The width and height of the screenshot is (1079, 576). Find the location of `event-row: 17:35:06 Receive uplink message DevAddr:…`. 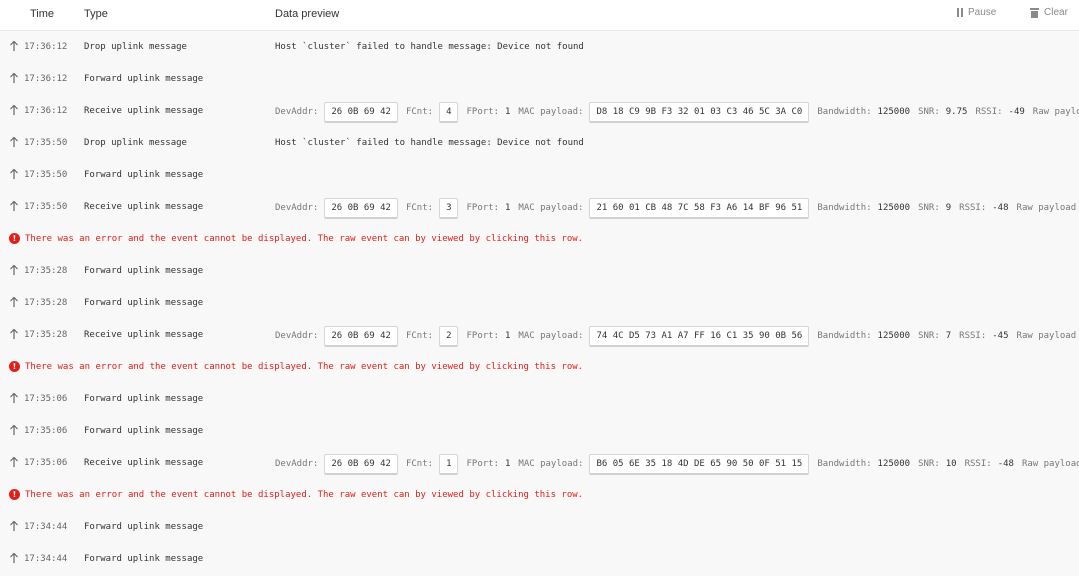

event-row: 17:35:06 Receive uplink message DevAddr:… is located at coordinates (539, 464).